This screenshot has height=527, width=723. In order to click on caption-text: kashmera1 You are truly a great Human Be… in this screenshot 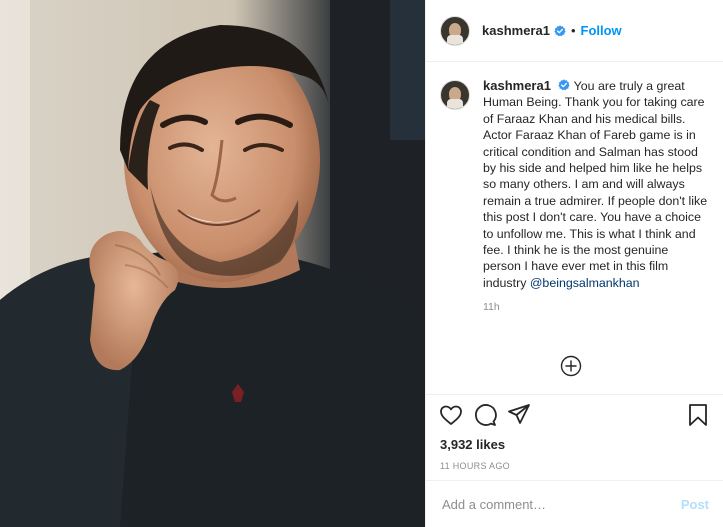, I will do `click(596, 184)`.